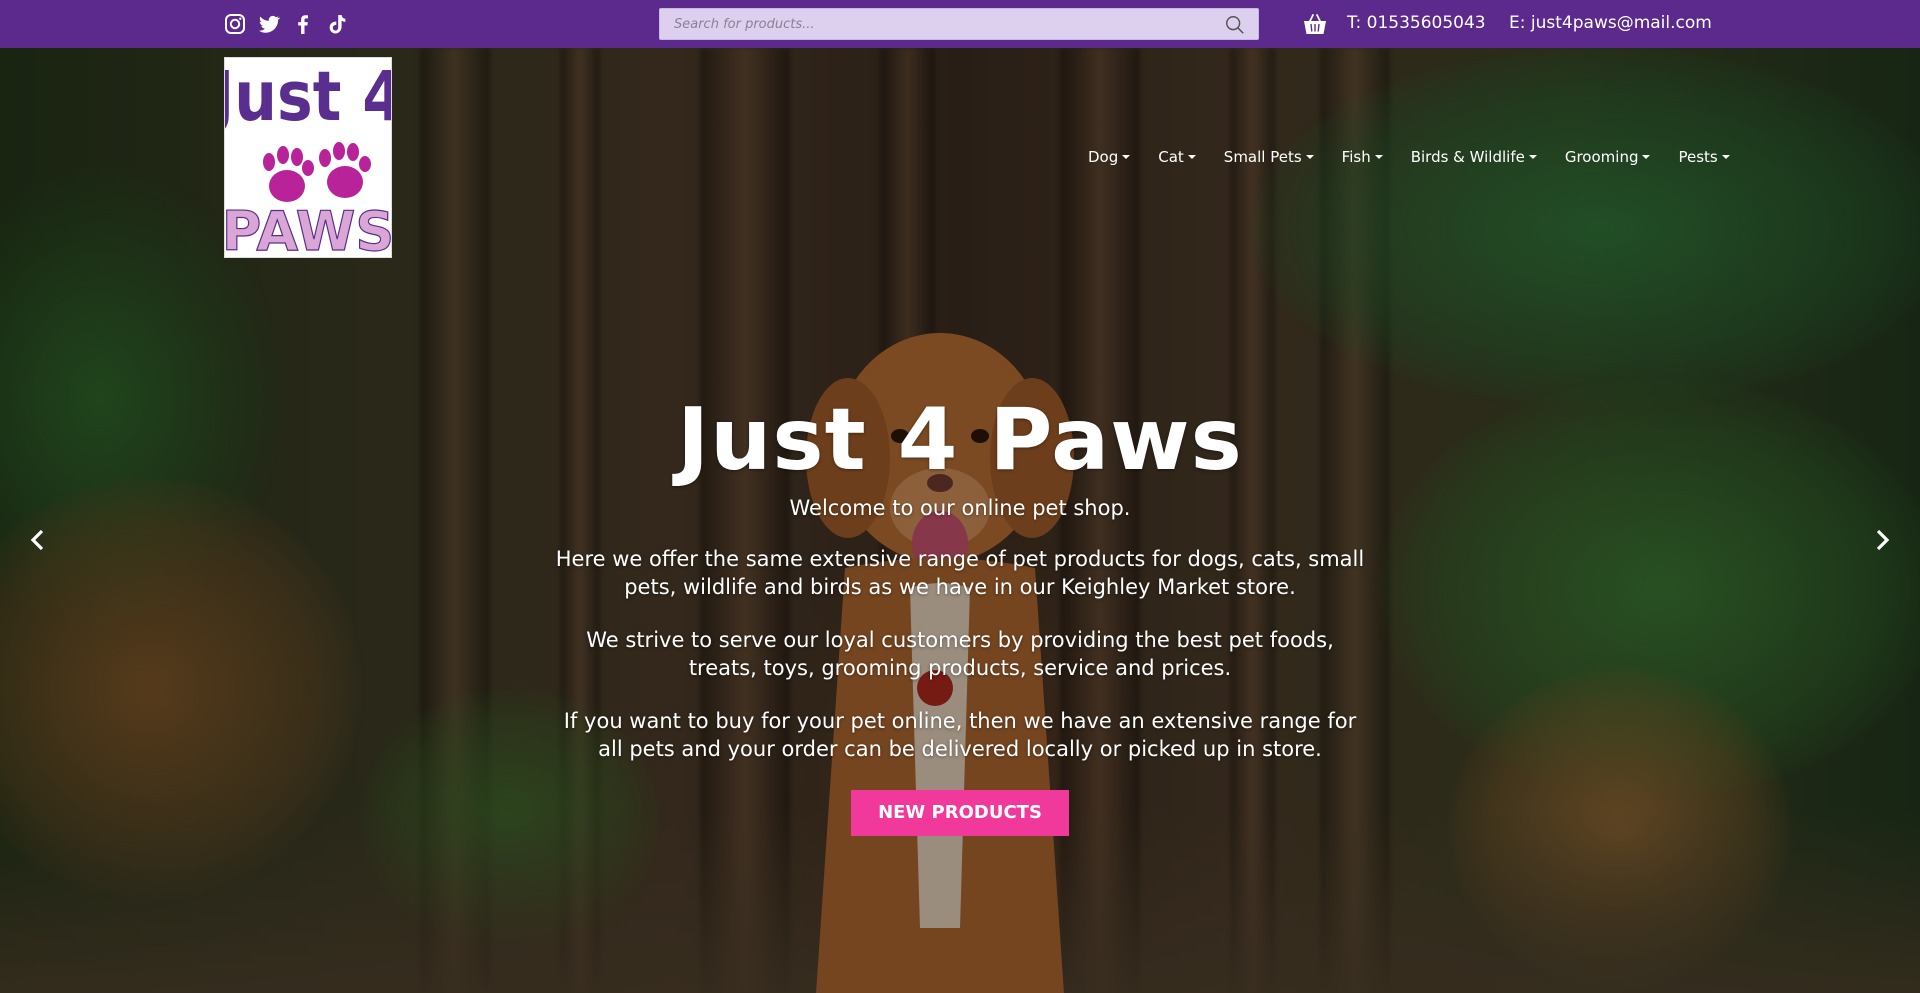 This screenshot has width=1920, height=993. I want to click on site-logo: Just 4 PAWS, so click(306, 160).